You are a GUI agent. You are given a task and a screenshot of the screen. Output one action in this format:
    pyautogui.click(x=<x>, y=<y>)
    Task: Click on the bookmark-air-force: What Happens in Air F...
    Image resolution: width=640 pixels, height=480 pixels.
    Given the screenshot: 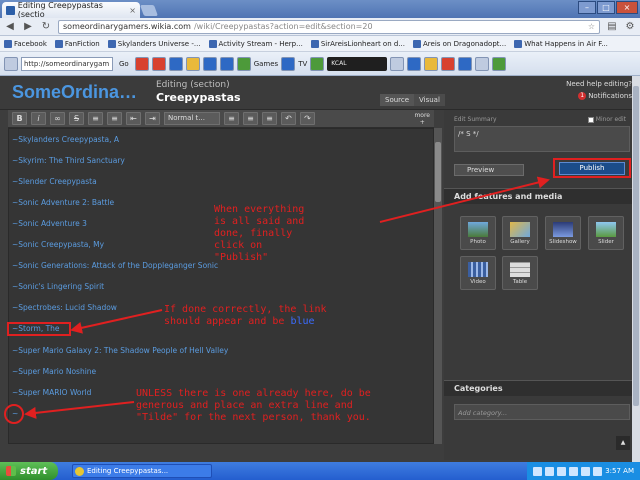 What is the action you would take?
    pyautogui.click(x=561, y=43)
    